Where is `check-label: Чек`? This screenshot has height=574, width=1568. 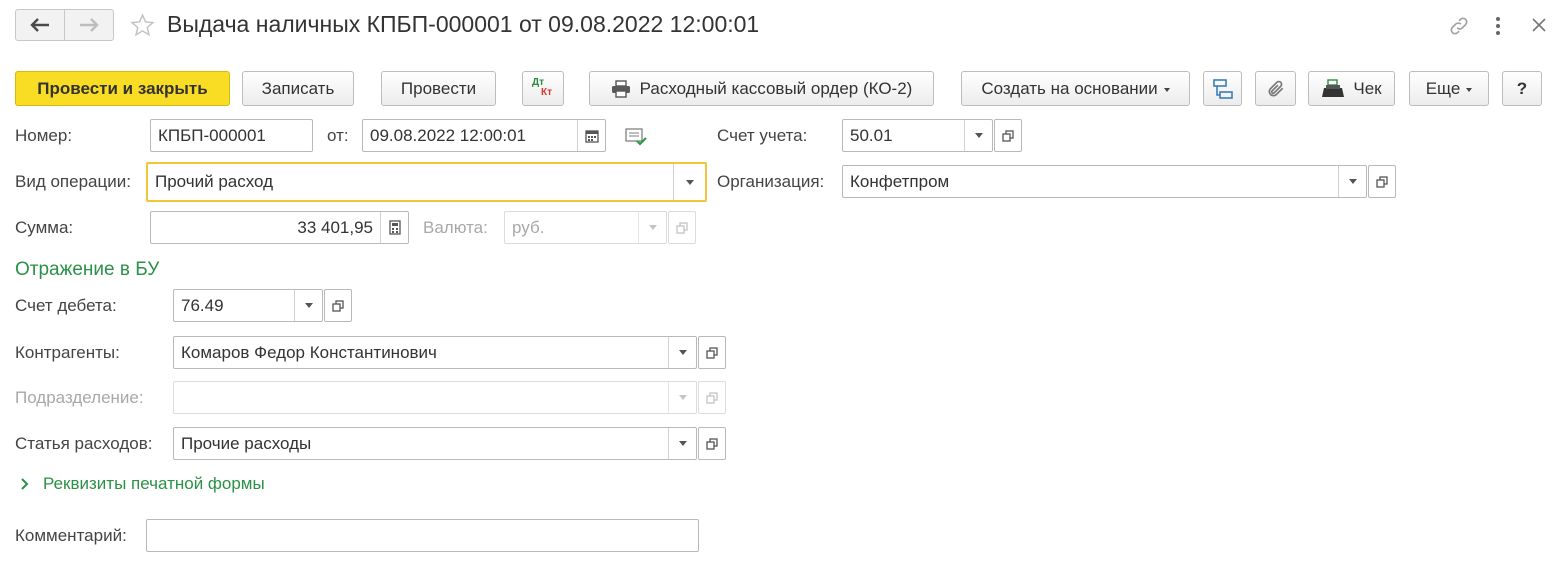
check-label: Чек is located at coordinates (1367, 88).